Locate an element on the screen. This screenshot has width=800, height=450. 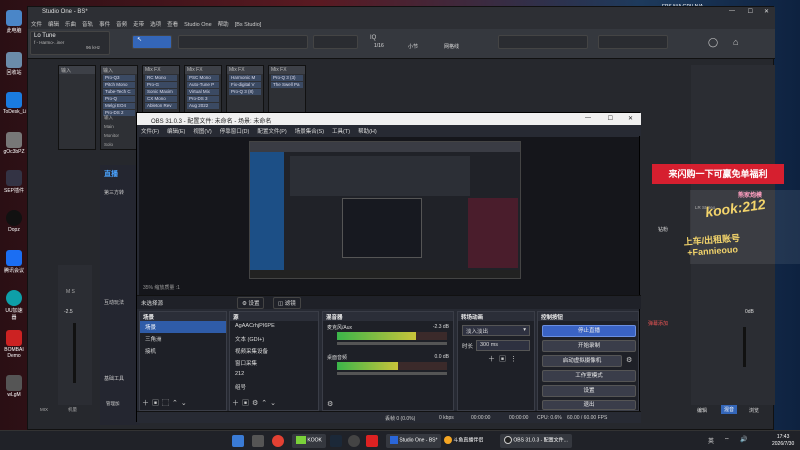
desktop-icon-wlg: wLgM is located at coordinates (14, 386).